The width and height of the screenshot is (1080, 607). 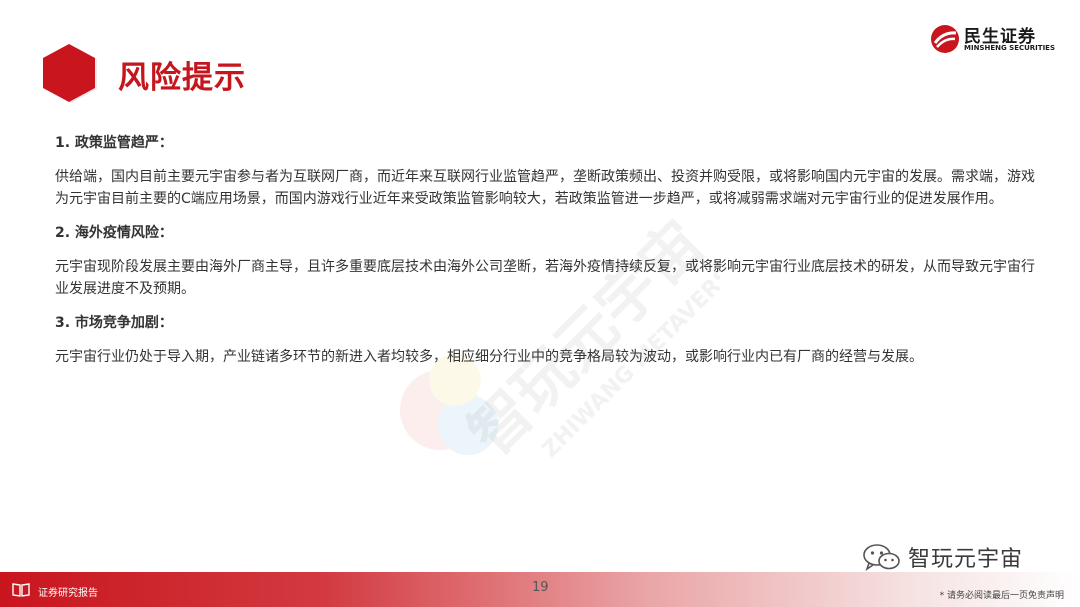 I want to click on page-number: 19, so click(x=540, y=587).